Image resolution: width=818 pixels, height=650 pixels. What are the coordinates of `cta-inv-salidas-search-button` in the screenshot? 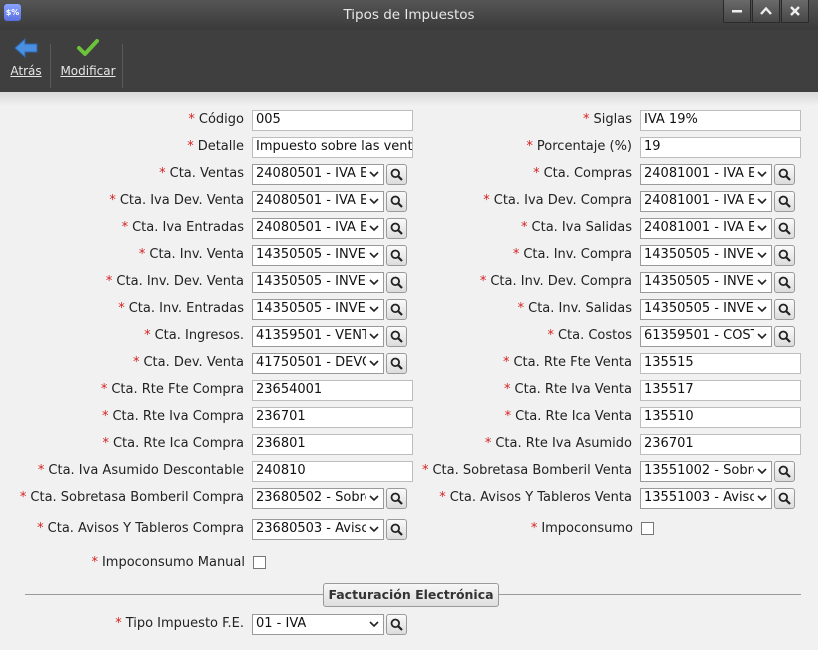 It's located at (784, 309).